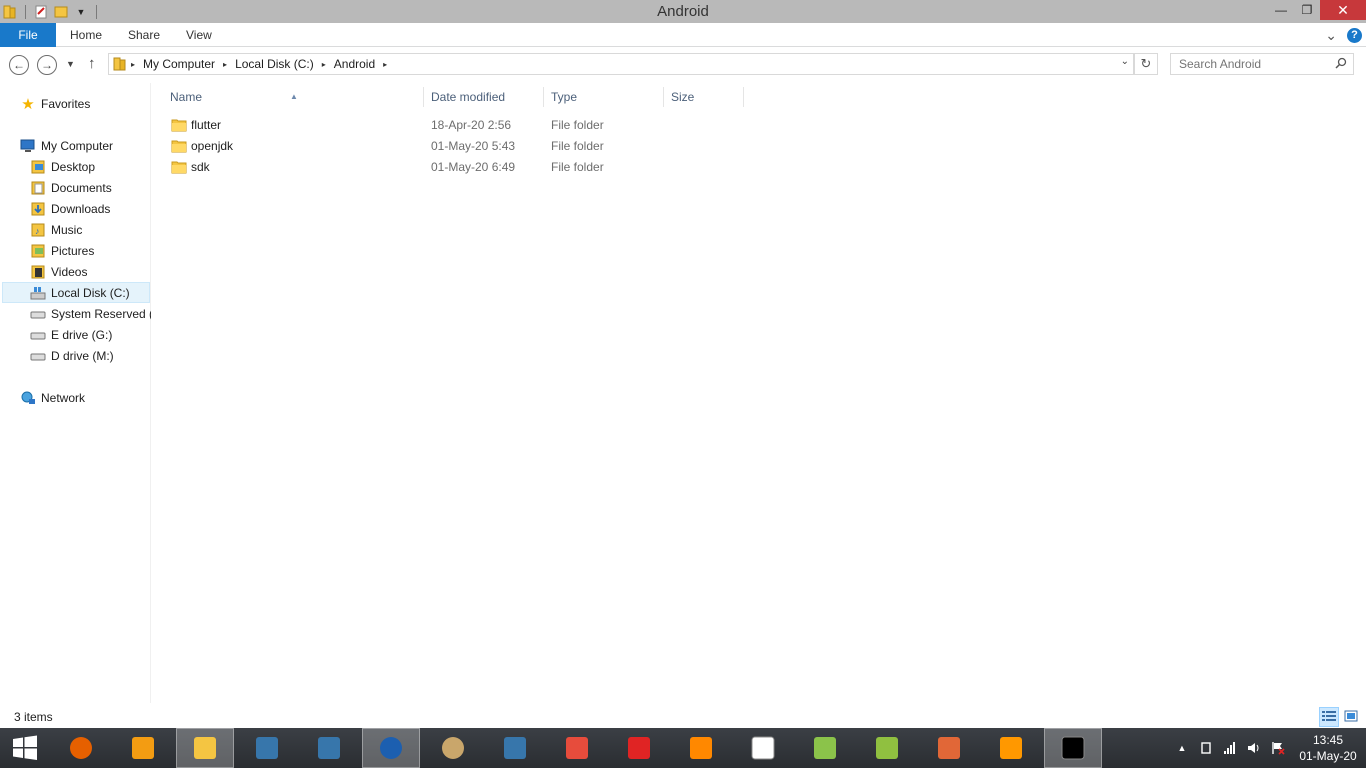 This screenshot has height=768, width=1366. What do you see at coordinates (1182, 748) in the screenshot?
I see `show-hidden-icons-icon: ▲` at bounding box center [1182, 748].